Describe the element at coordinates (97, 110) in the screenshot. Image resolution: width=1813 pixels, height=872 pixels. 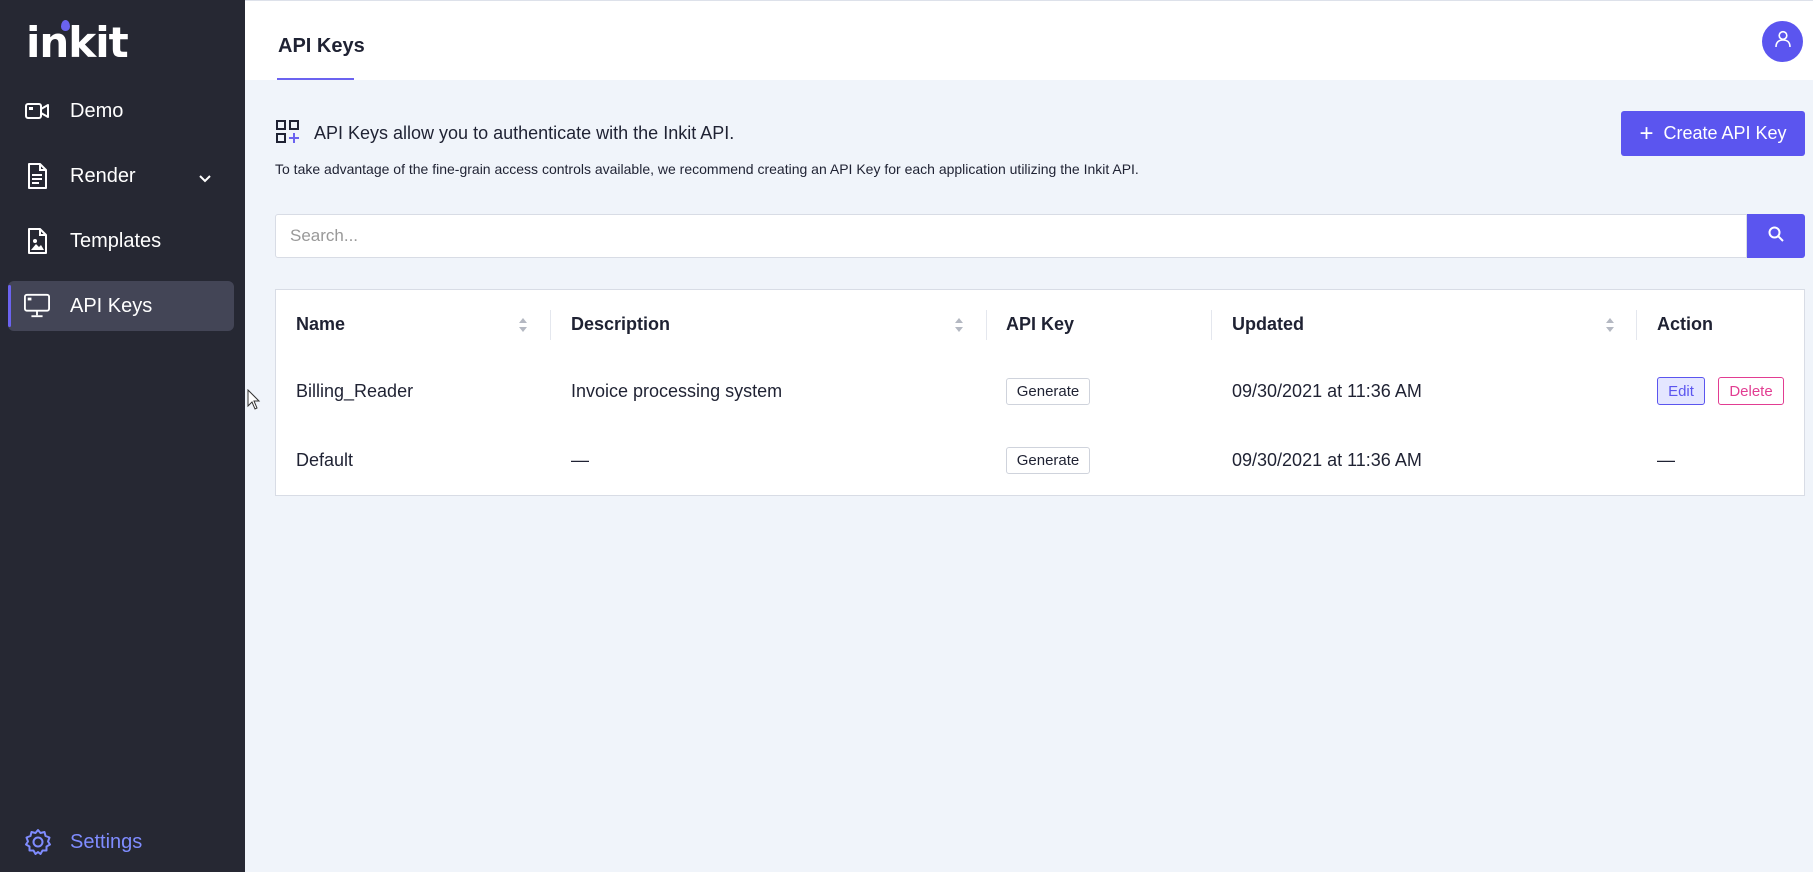
I see `sidebar-item-label: Demo` at that location.